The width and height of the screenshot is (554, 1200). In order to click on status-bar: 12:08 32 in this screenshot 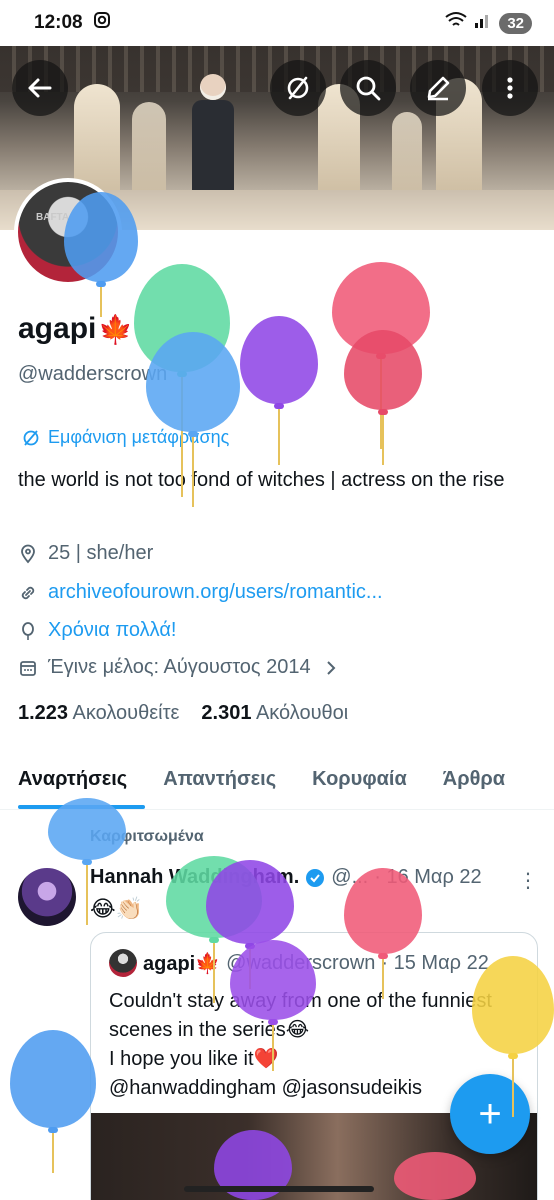, I will do `click(277, 23)`.